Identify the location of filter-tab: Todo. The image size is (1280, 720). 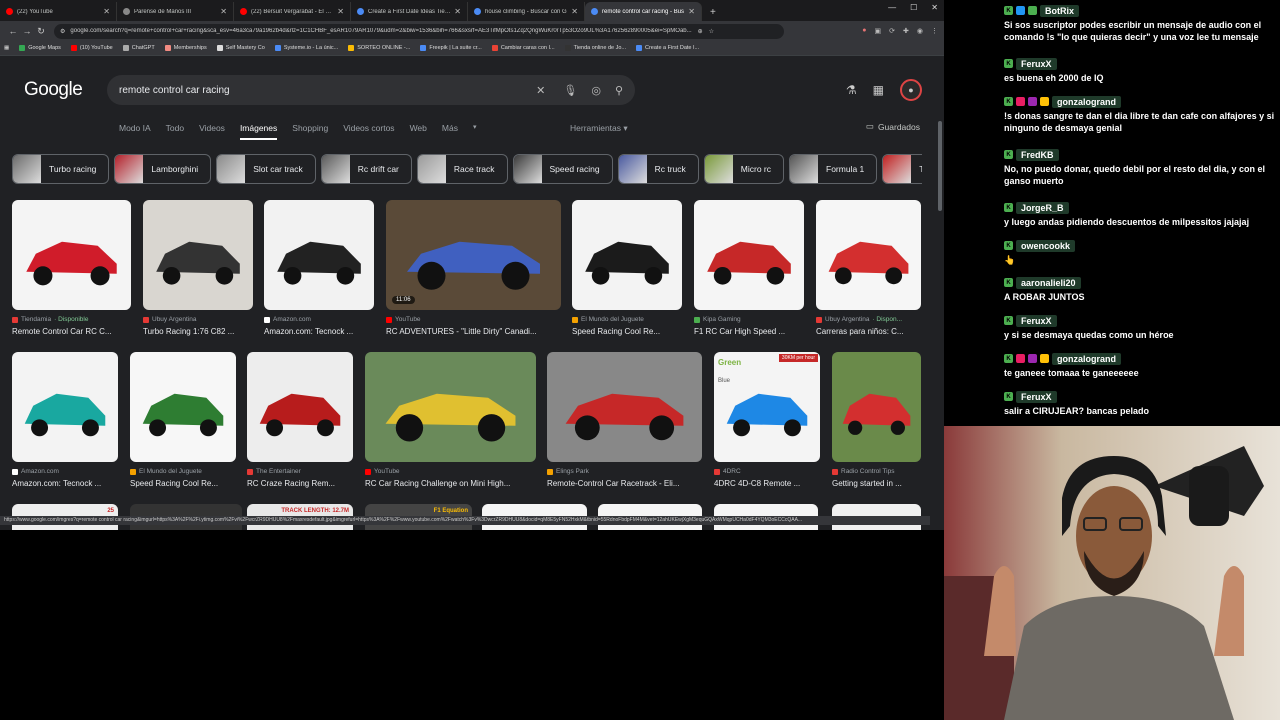
(175, 128).